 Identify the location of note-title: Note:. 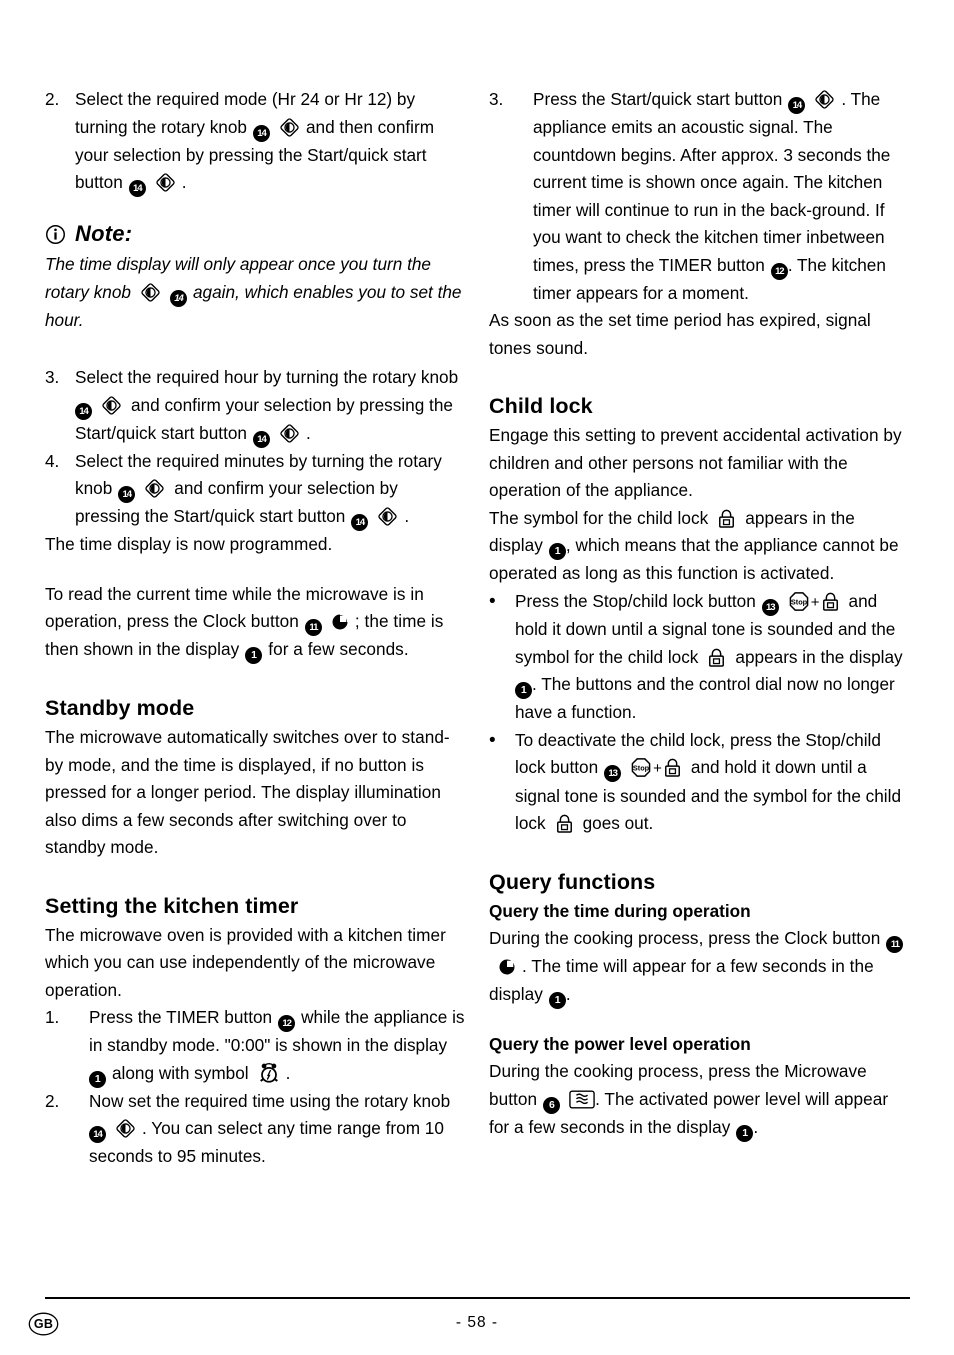
(104, 233).